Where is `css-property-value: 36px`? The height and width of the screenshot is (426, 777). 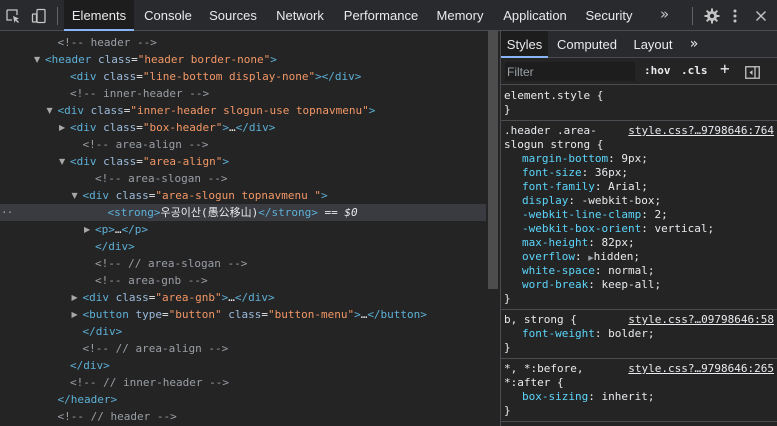 css-property-value: 36px is located at coordinates (608, 172).